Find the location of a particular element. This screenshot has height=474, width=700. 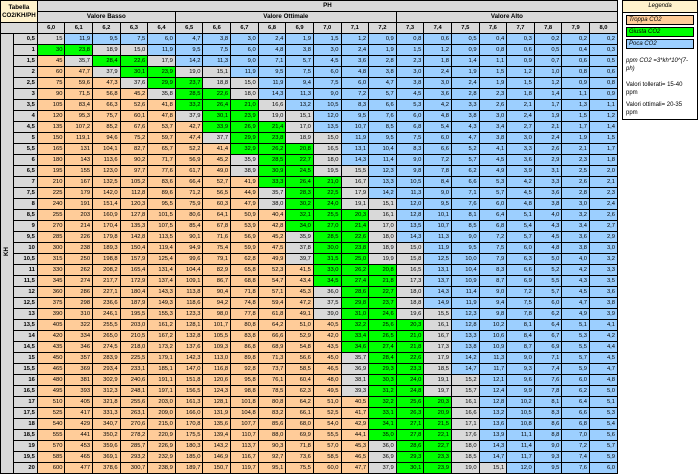

table-cell: 238 is located at coordinates (79, 248).